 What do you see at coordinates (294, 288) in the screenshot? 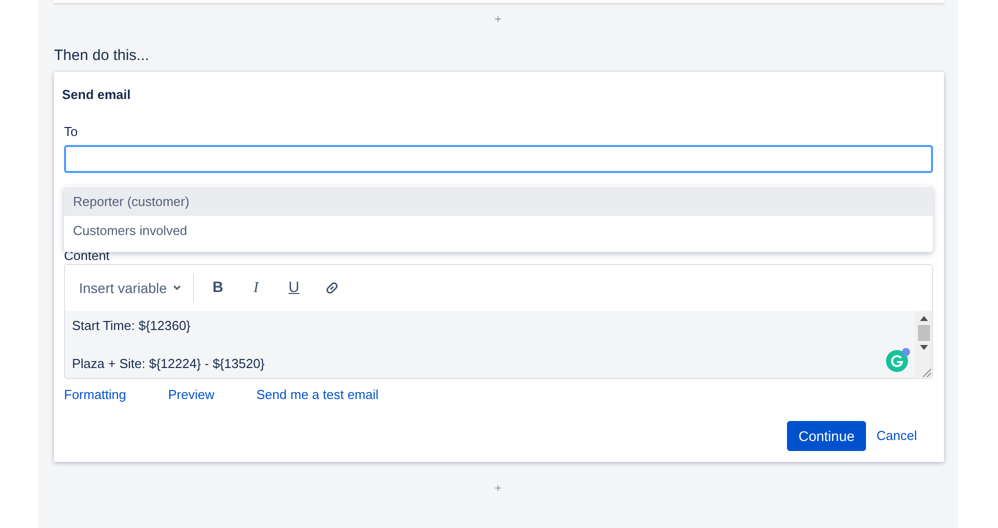
I see `underline-button: U` at bounding box center [294, 288].